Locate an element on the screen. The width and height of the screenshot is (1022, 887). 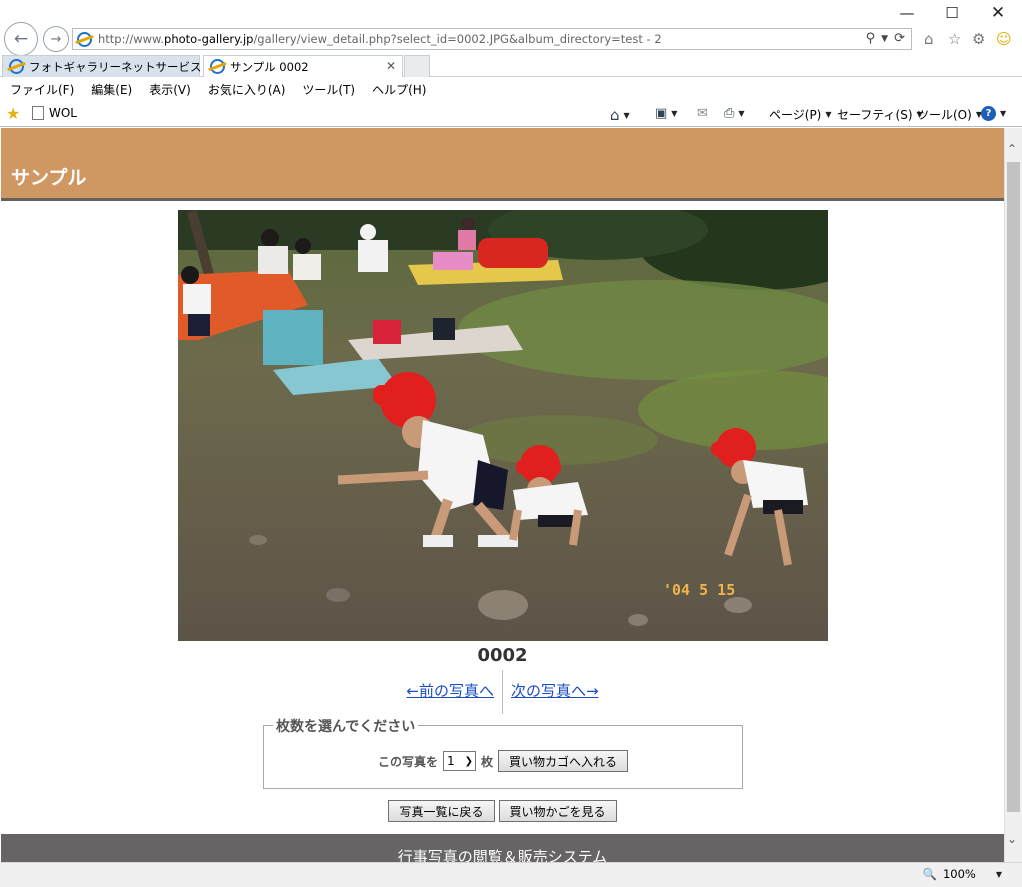
photo-date-stamp: '04 5 15 is located at coordinates (699, 590).